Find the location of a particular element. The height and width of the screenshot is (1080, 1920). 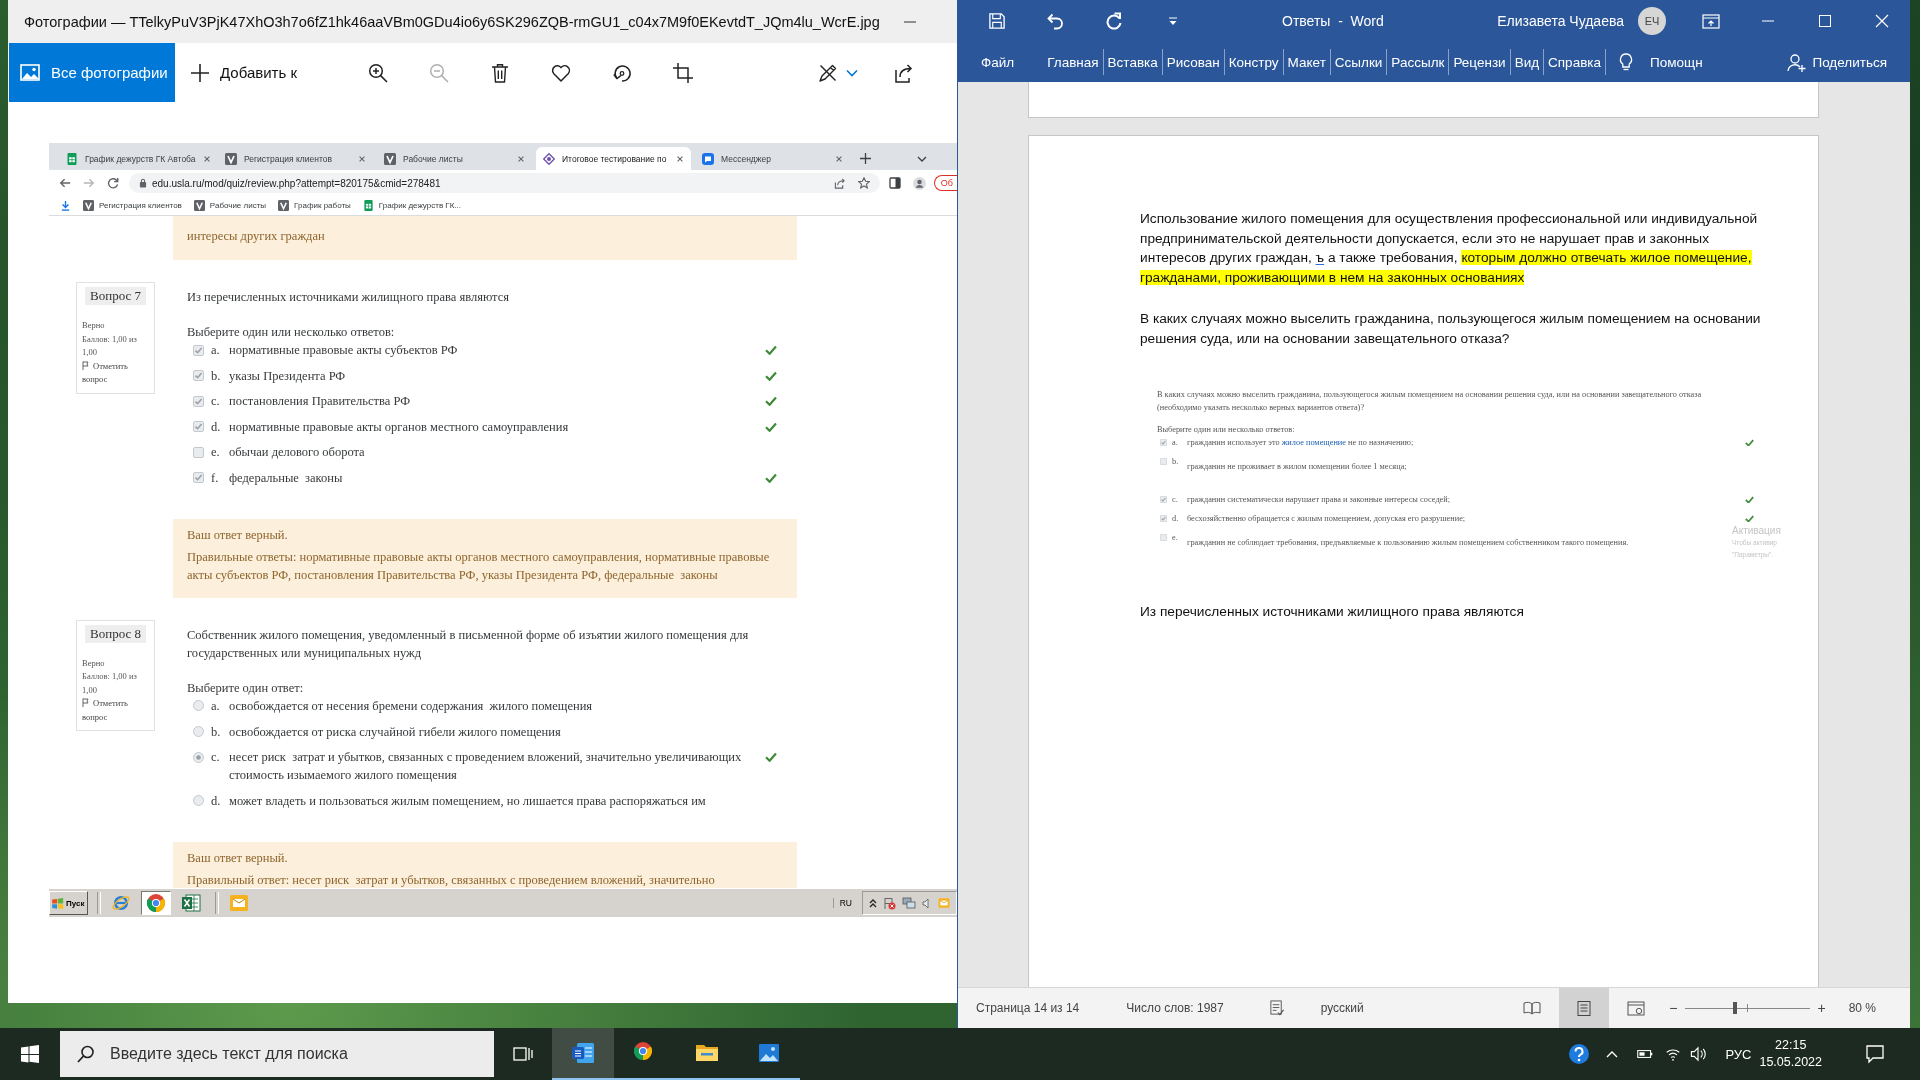

ribbon-tab: Рецензи is located at coordinates (1480, 62).